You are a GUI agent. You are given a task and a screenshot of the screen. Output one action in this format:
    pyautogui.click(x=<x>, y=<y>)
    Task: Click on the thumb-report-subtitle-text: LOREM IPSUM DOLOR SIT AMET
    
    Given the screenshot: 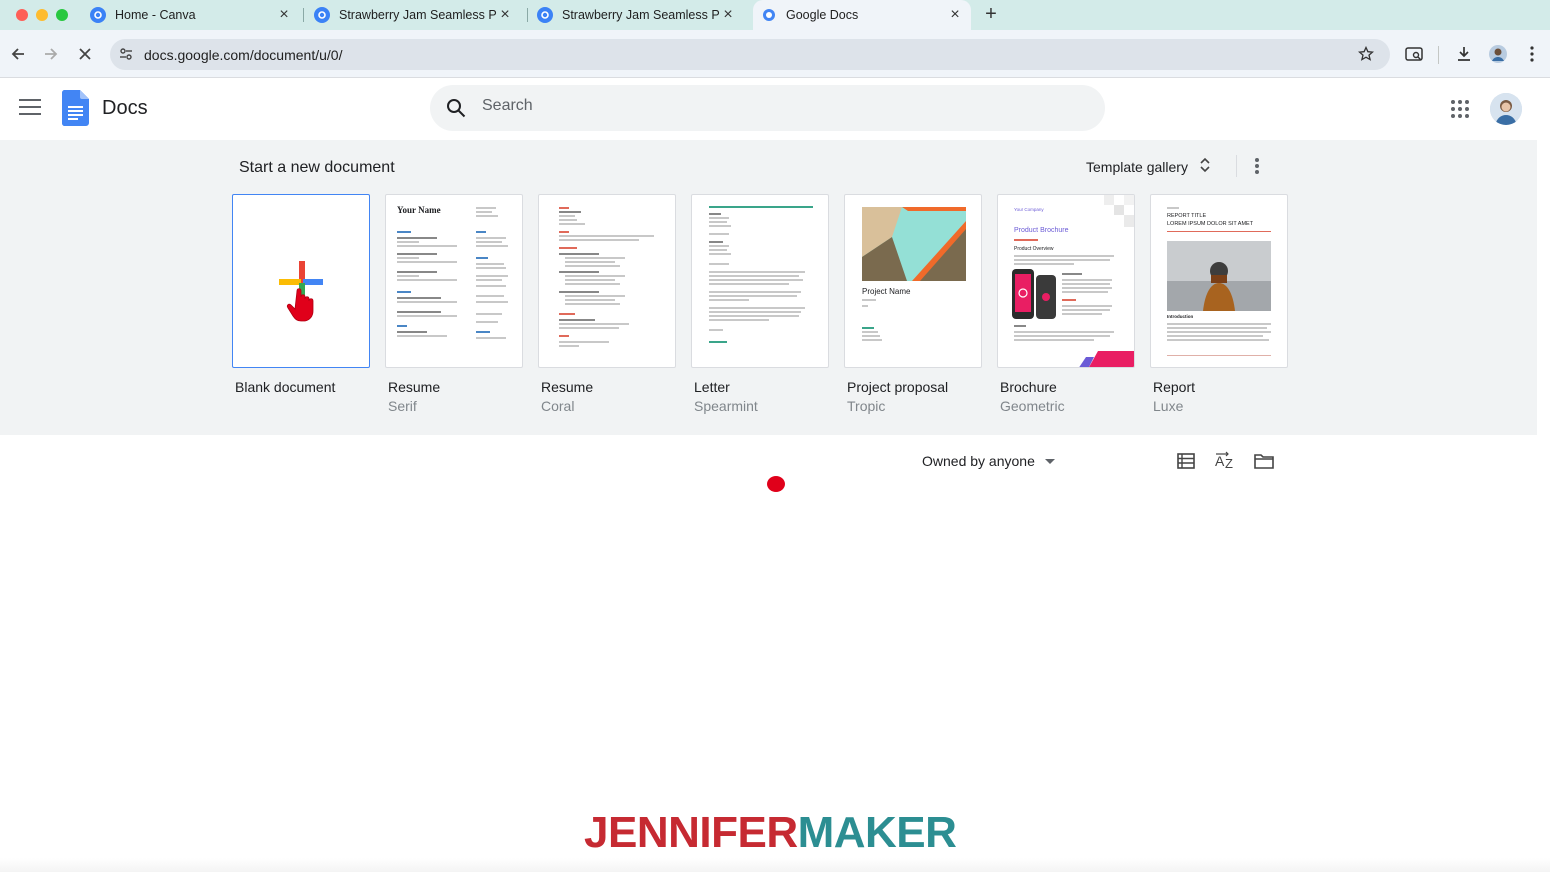 What is the action you would take?
    pyautogui.click(x=1210, y=224)
    